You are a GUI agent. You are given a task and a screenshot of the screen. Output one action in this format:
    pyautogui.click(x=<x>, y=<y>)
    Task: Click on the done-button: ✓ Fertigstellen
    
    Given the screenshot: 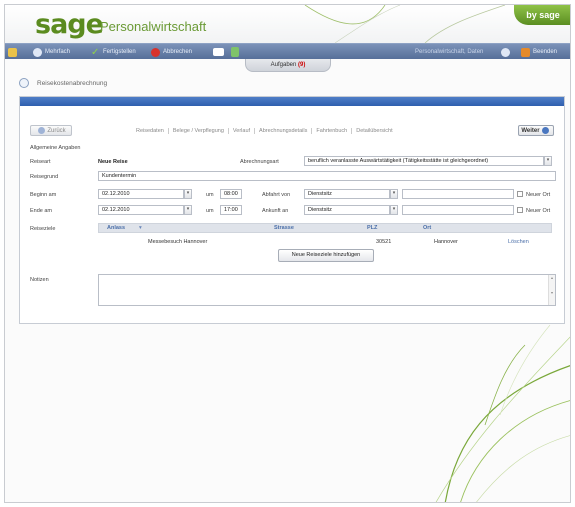 What is the action you would take?
    pyautogui.click(x=113, y=52)
    